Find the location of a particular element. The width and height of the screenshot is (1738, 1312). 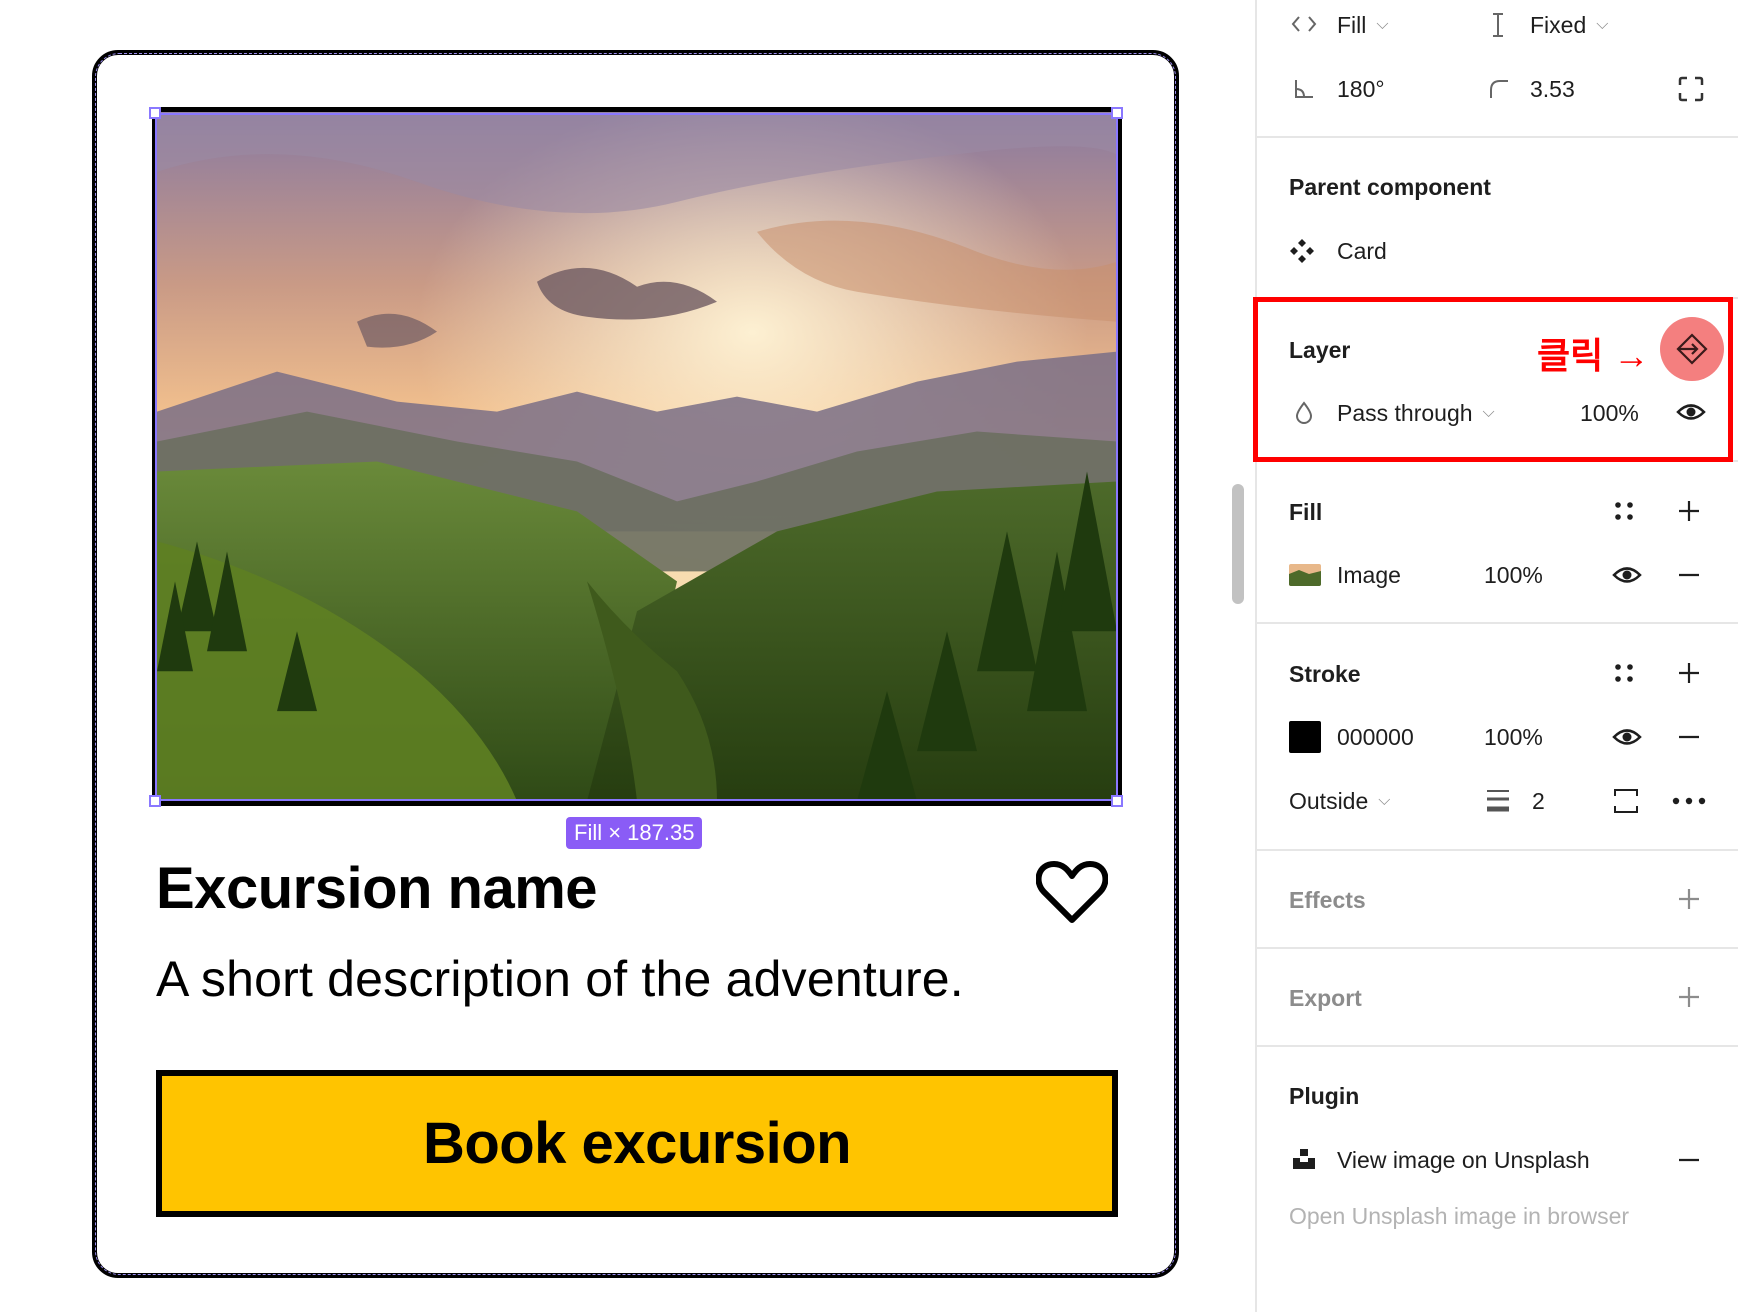

plugin-title: Plugin is located at coordinates (1324, 1096).